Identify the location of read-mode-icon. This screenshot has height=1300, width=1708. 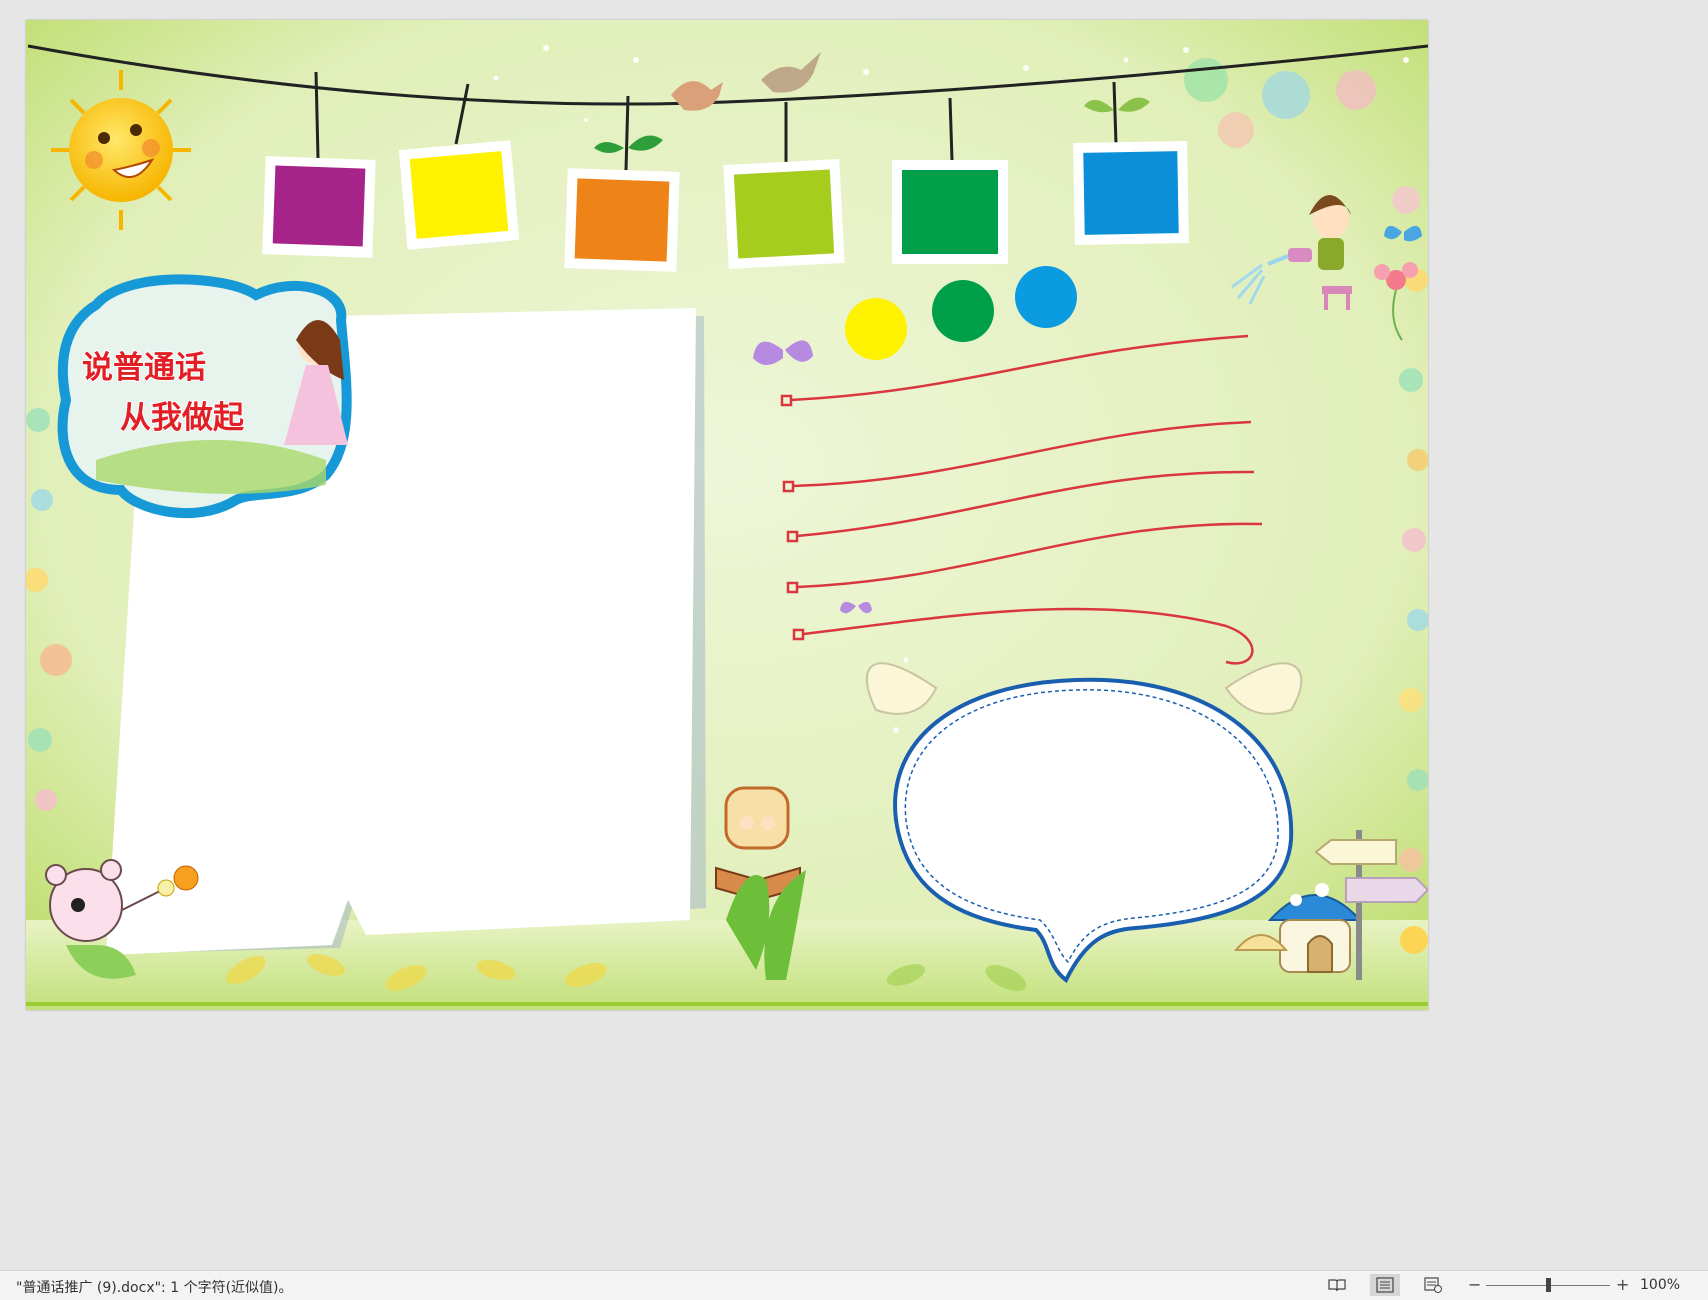
(1337, 1285).